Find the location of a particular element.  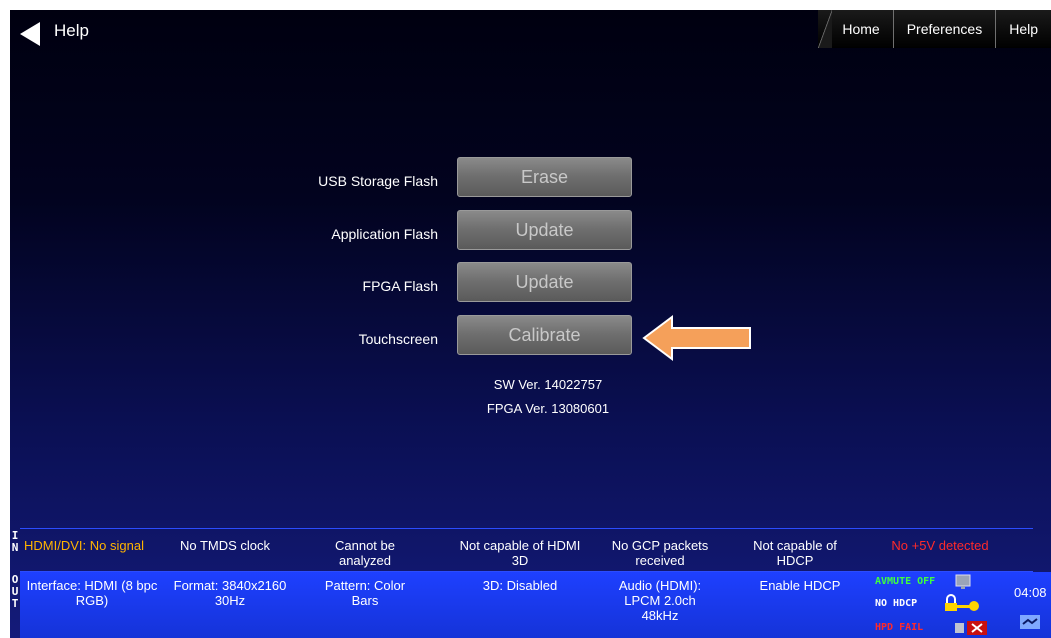

out-format: Format: 3840x2160 30Hz is located at coordinates (230, 593).